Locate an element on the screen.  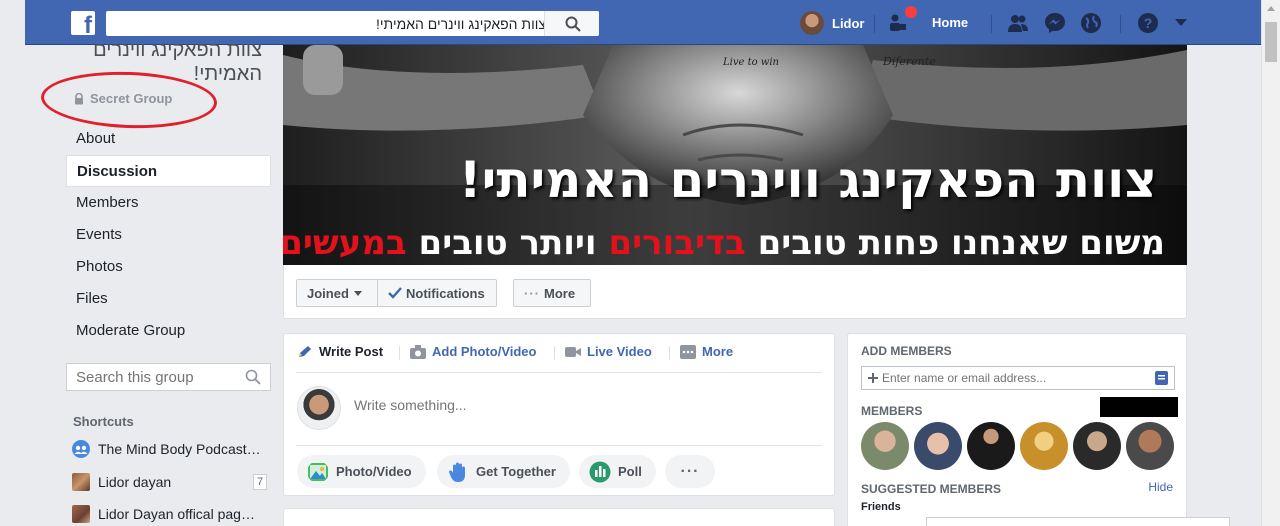
tab-write-post: Write Post is located at coordinates (340, 351).